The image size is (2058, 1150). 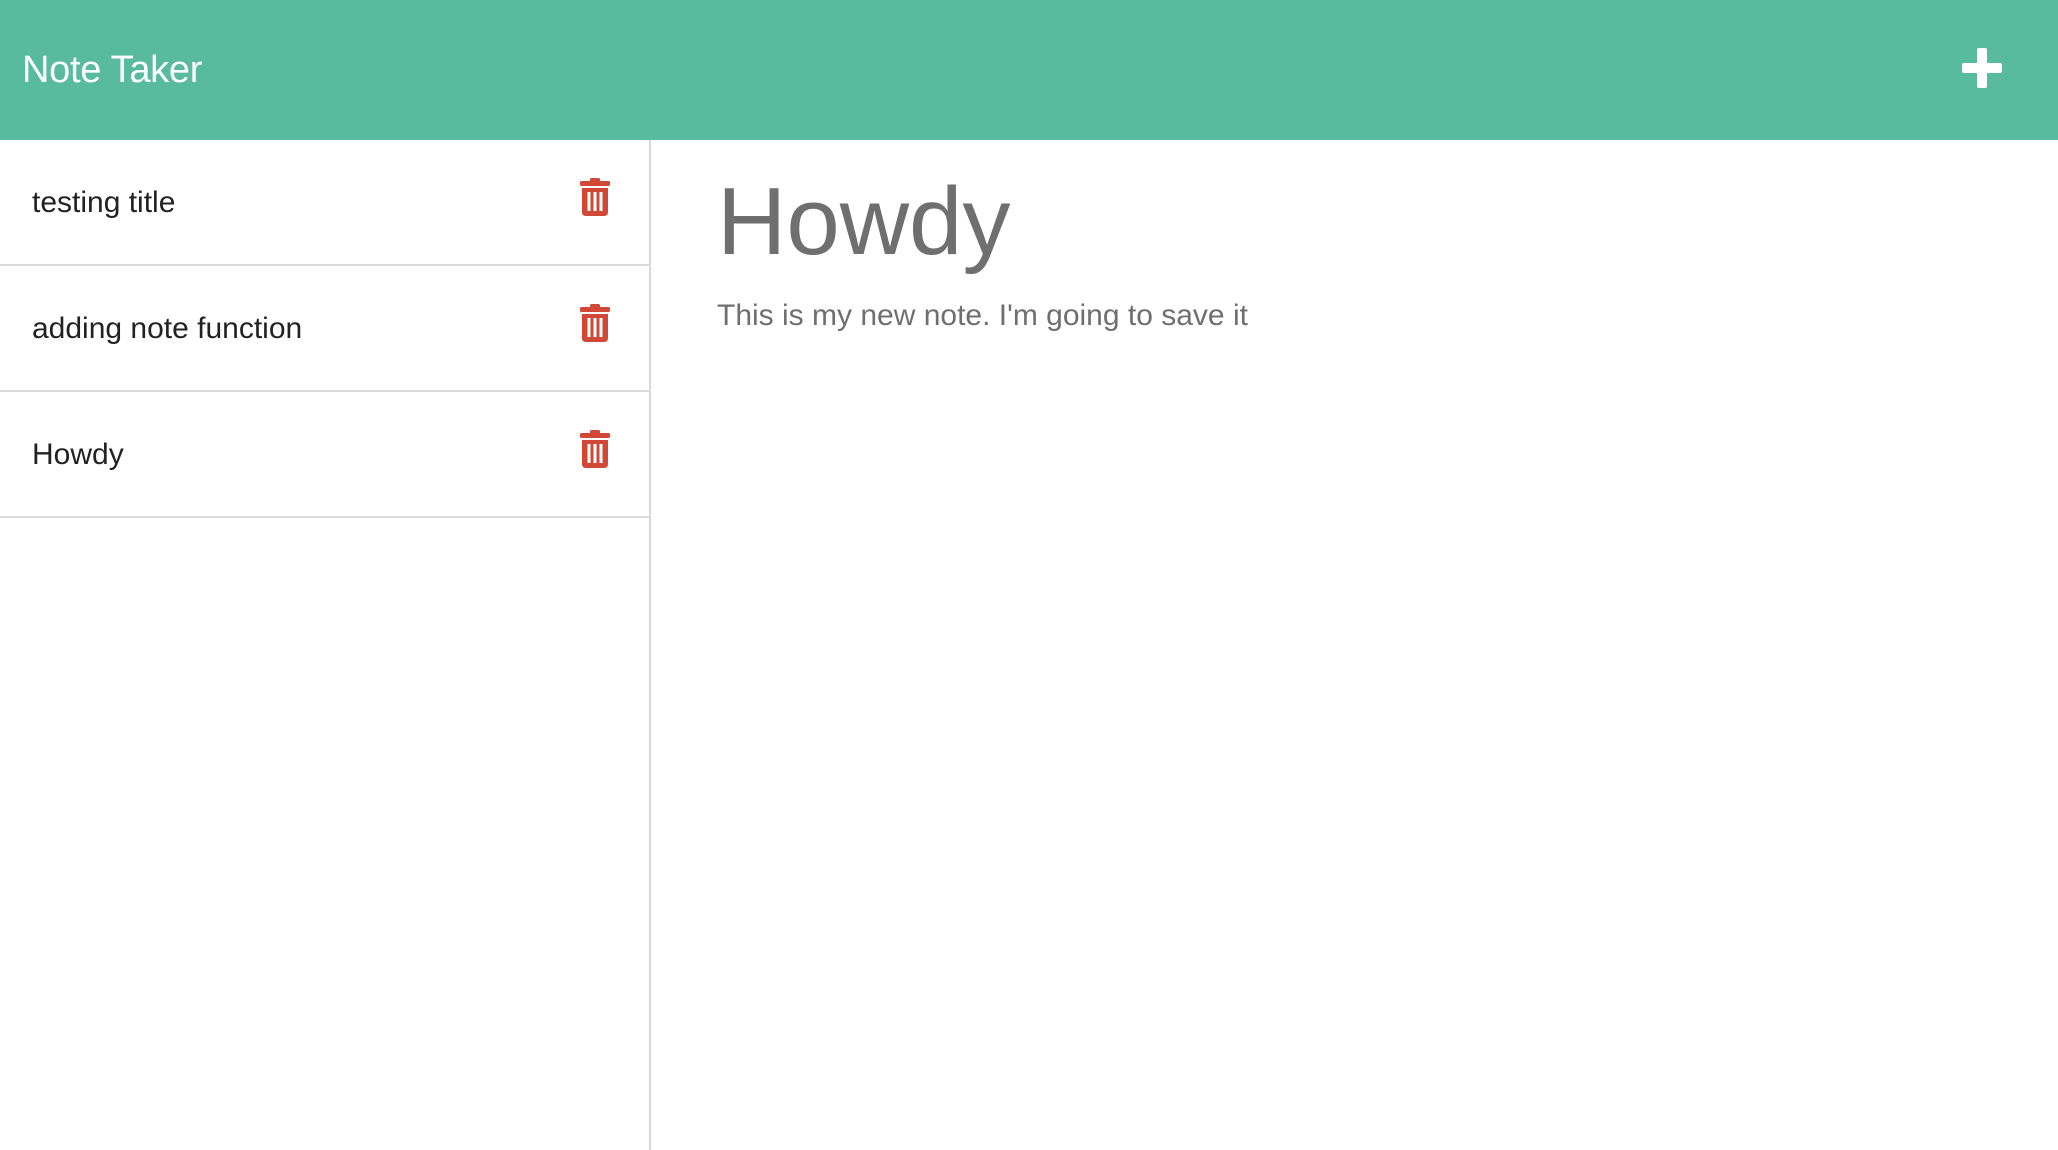 I want to click on plus-icon, so click(x=1982, y=68).